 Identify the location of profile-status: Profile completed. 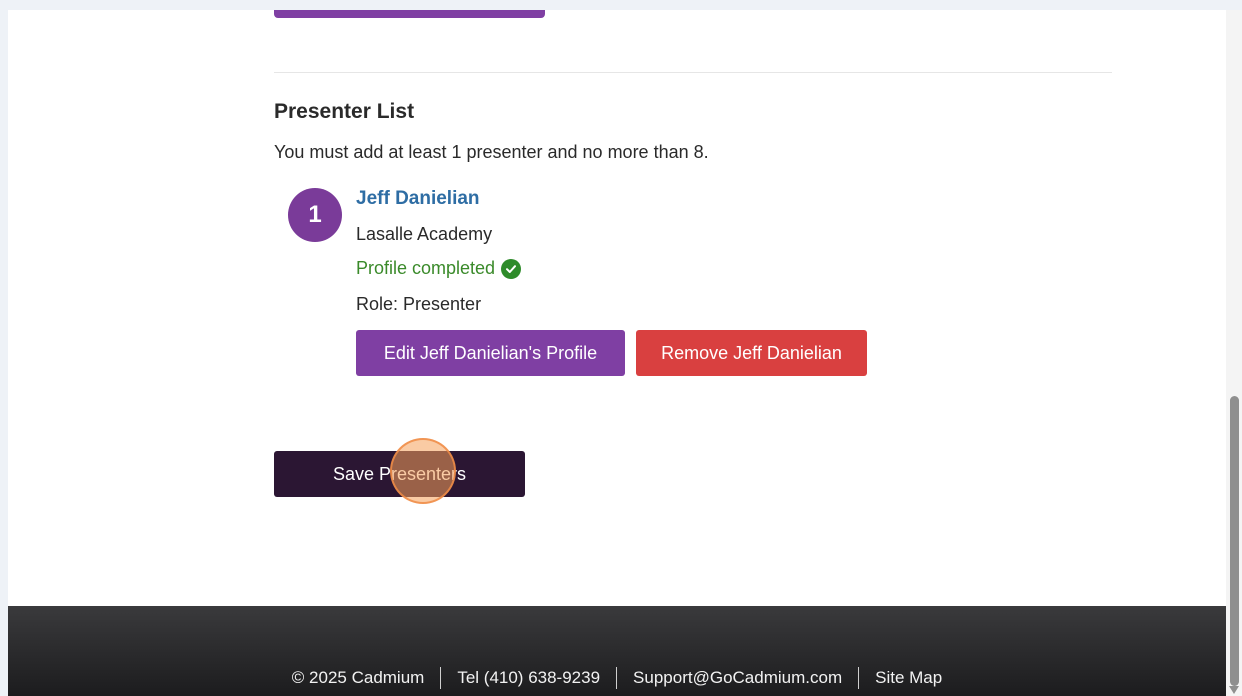
(439, 268).